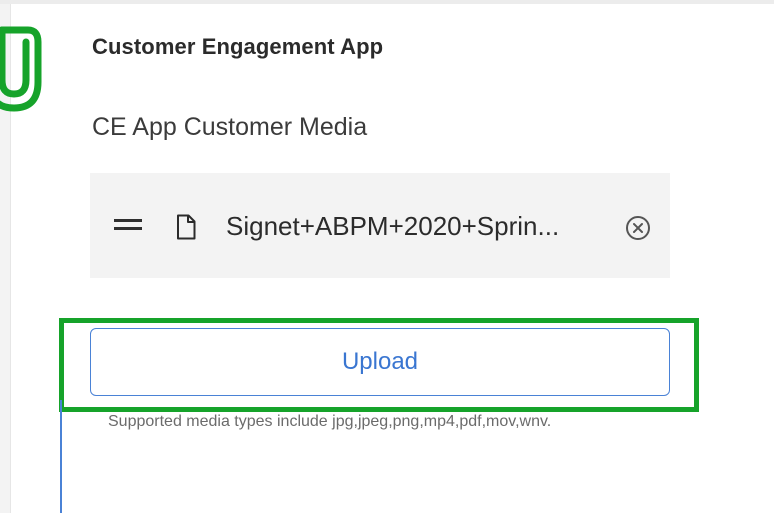  Describe the element at coordinates (238, 46) in the screenshot. I see `app-title: Customer Engagement App` at that location.